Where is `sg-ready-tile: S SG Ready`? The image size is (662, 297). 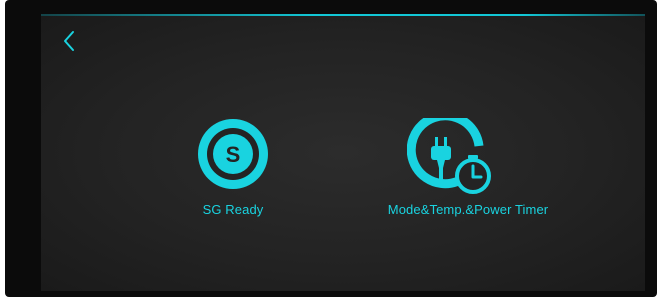 sg-ready-tile: S SG Ready is located at coordinates (236, 178).